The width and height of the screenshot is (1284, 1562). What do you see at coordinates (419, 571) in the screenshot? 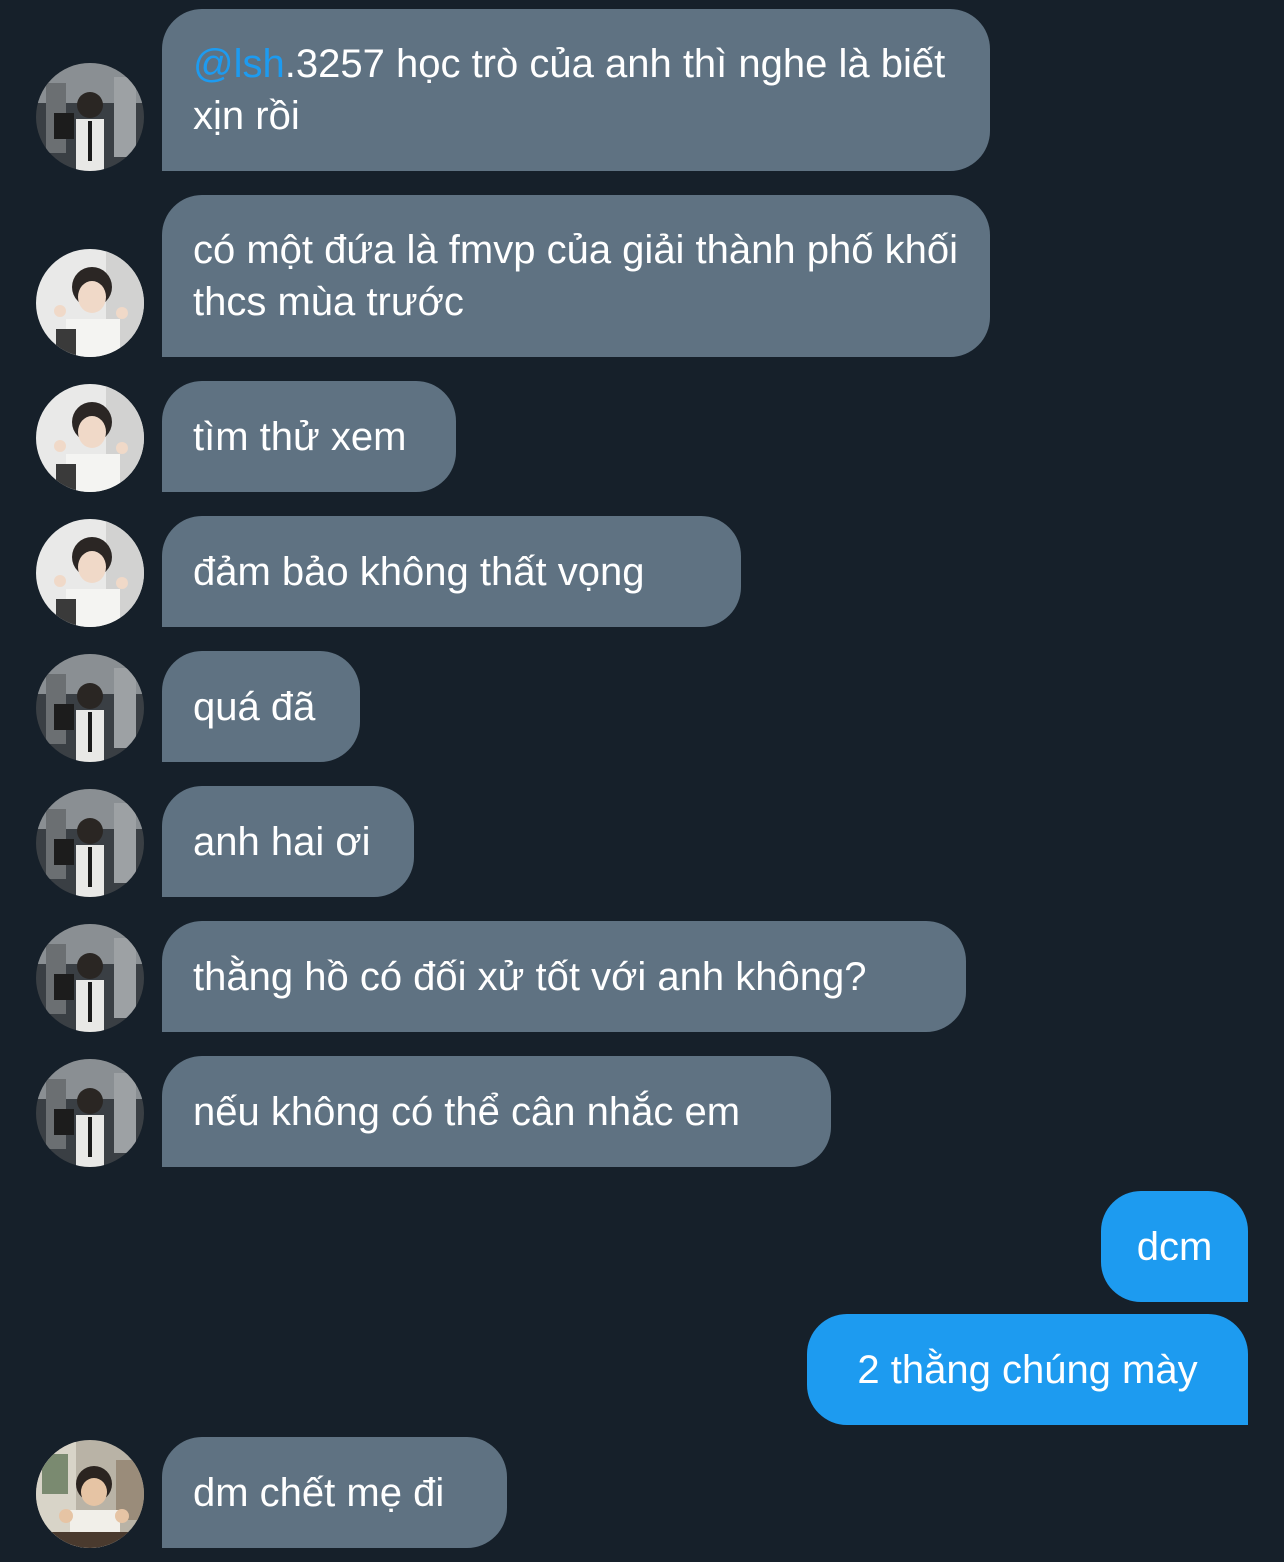
I see `message-text: đảm bảo không thất vọng` at bounding box center [419, 571].